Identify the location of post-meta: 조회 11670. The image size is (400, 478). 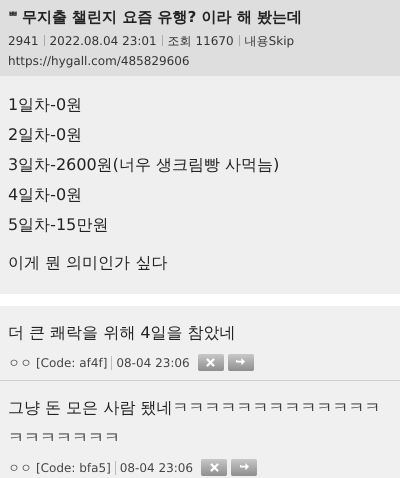
(201, 41).